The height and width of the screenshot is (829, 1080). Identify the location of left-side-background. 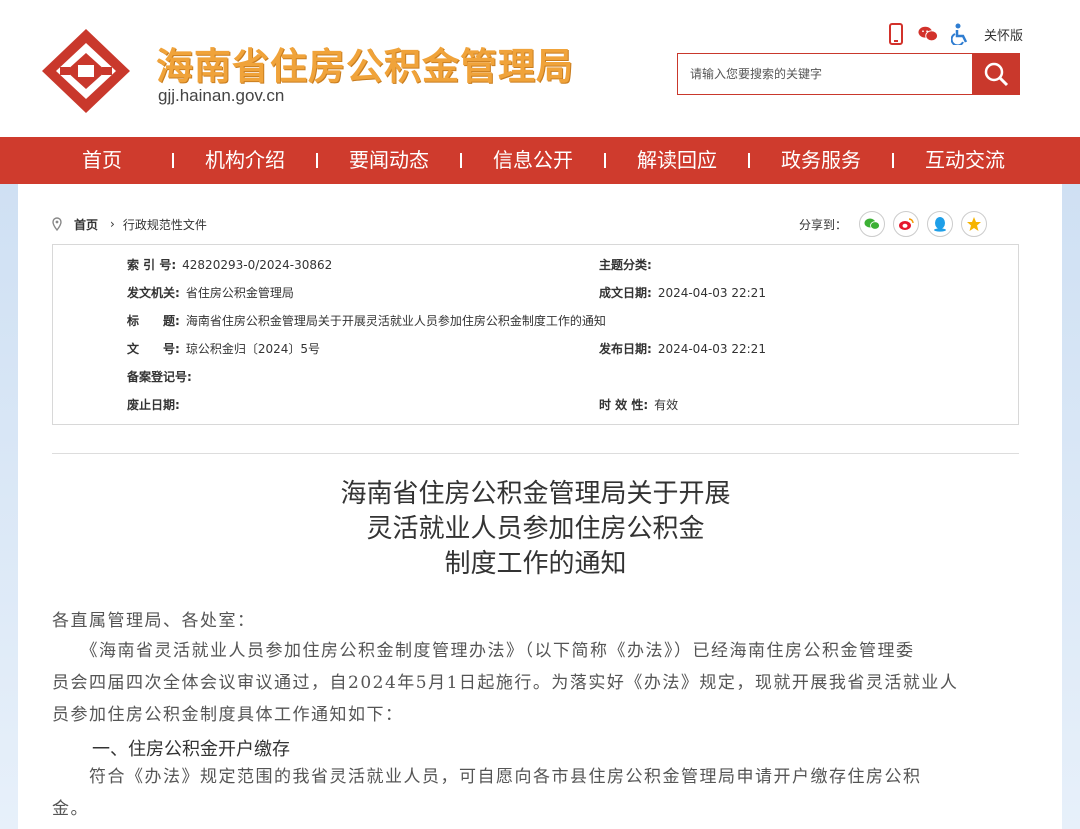
(9, 506).